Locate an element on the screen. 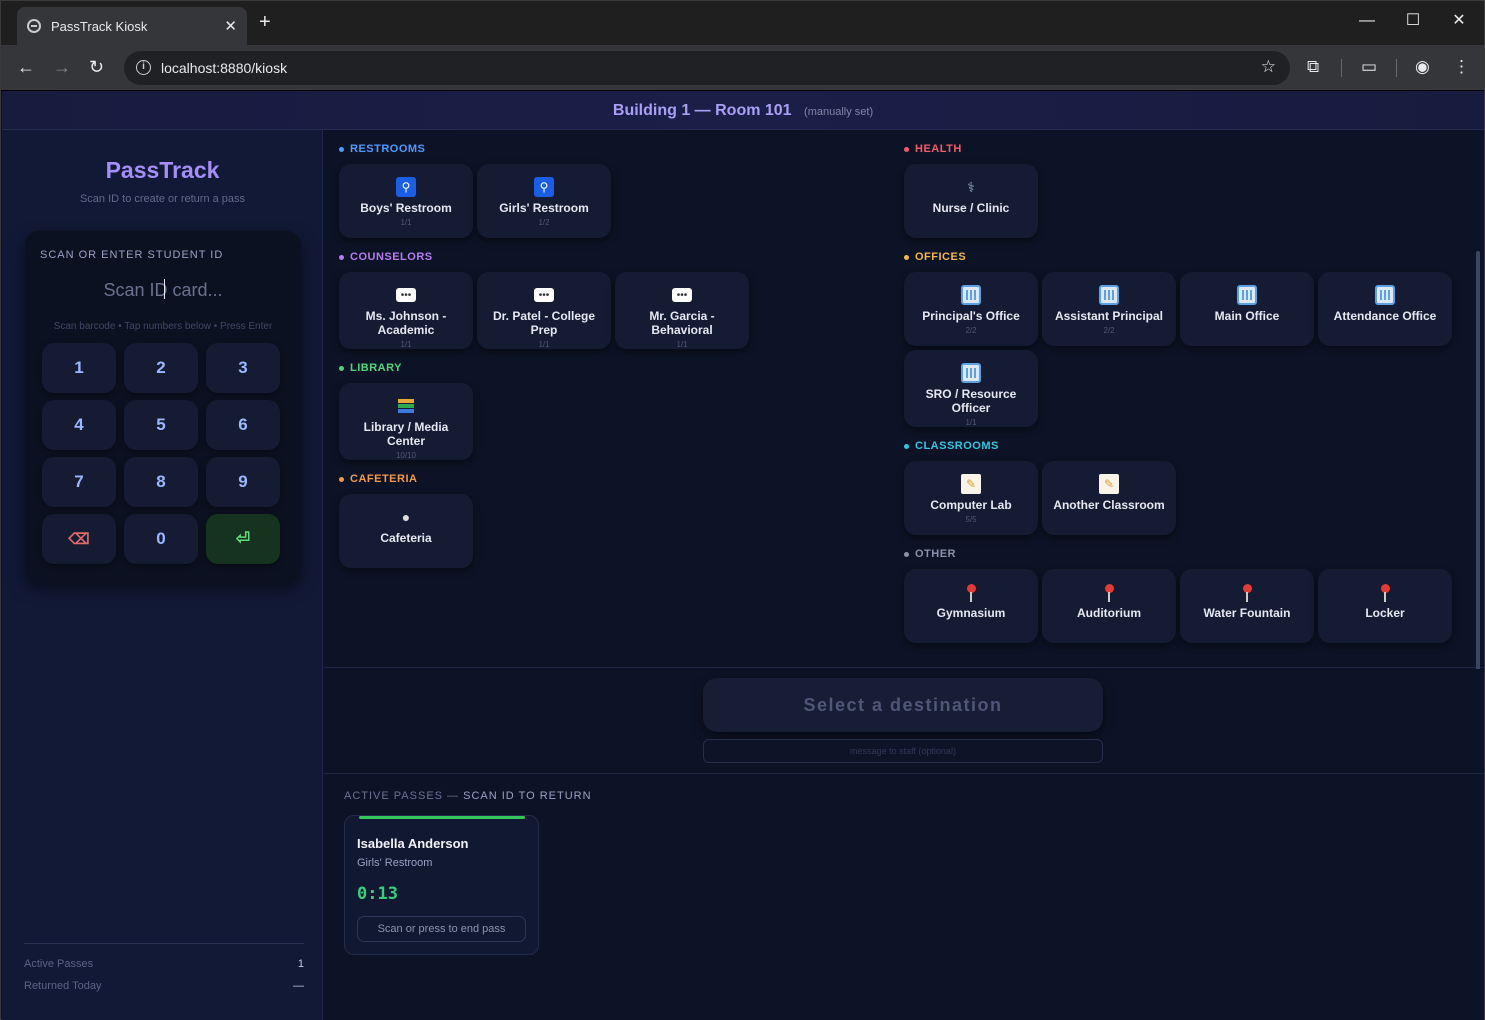 This screenshot has height=1020, width=1485. destination-card: Assistant Principal 2/2 is located at coordinates (1109, 309).